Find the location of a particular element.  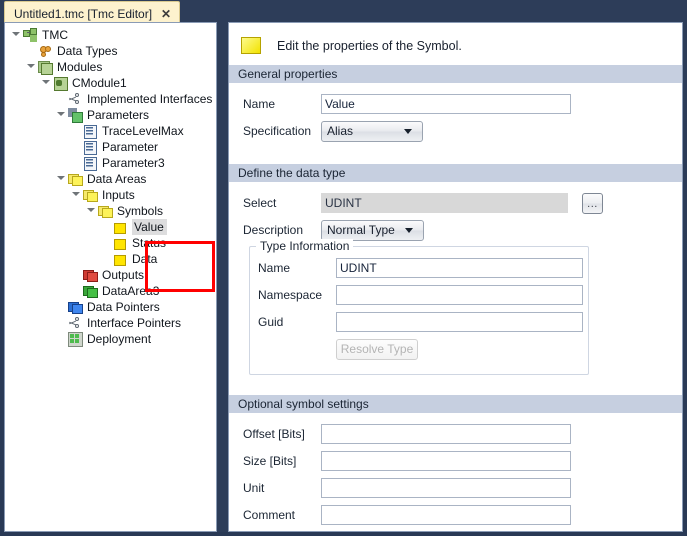

tree-node-symbols: Symbols is located at coordinates (110, 211).